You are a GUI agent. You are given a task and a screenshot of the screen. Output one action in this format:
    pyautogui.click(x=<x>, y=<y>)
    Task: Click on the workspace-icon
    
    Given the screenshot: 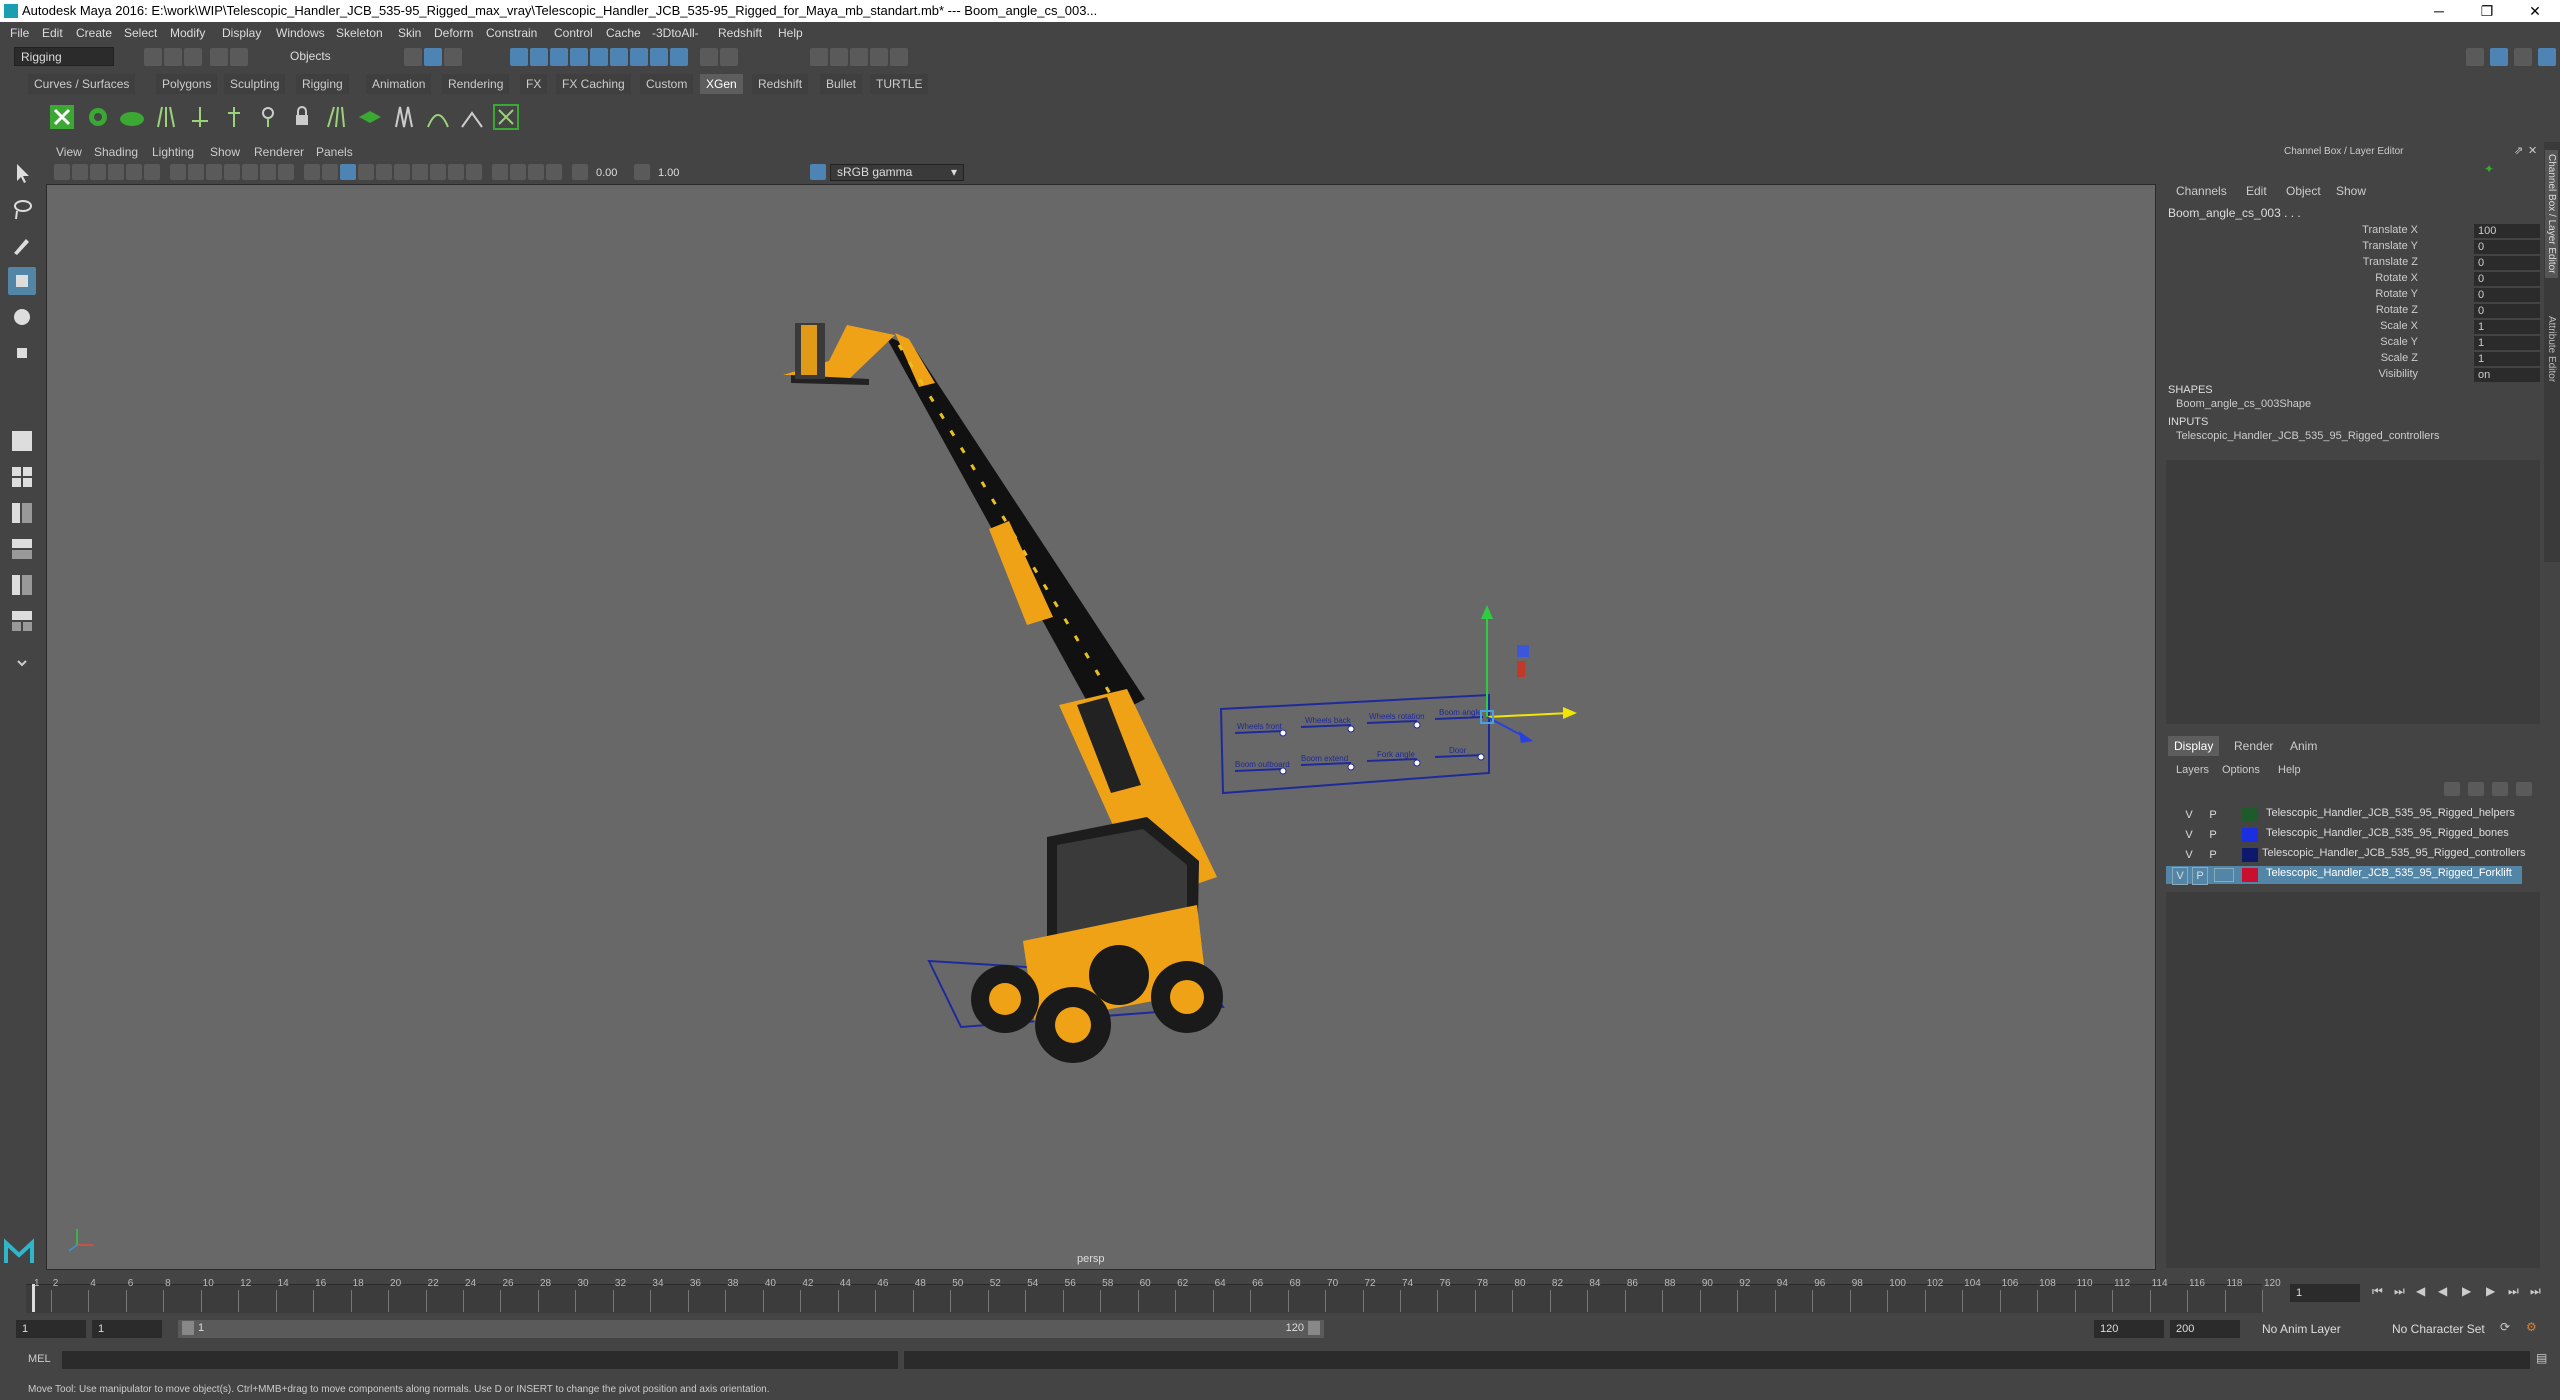 What is the action you would take?
    pyautogui.click(x=2475, y=57)
    